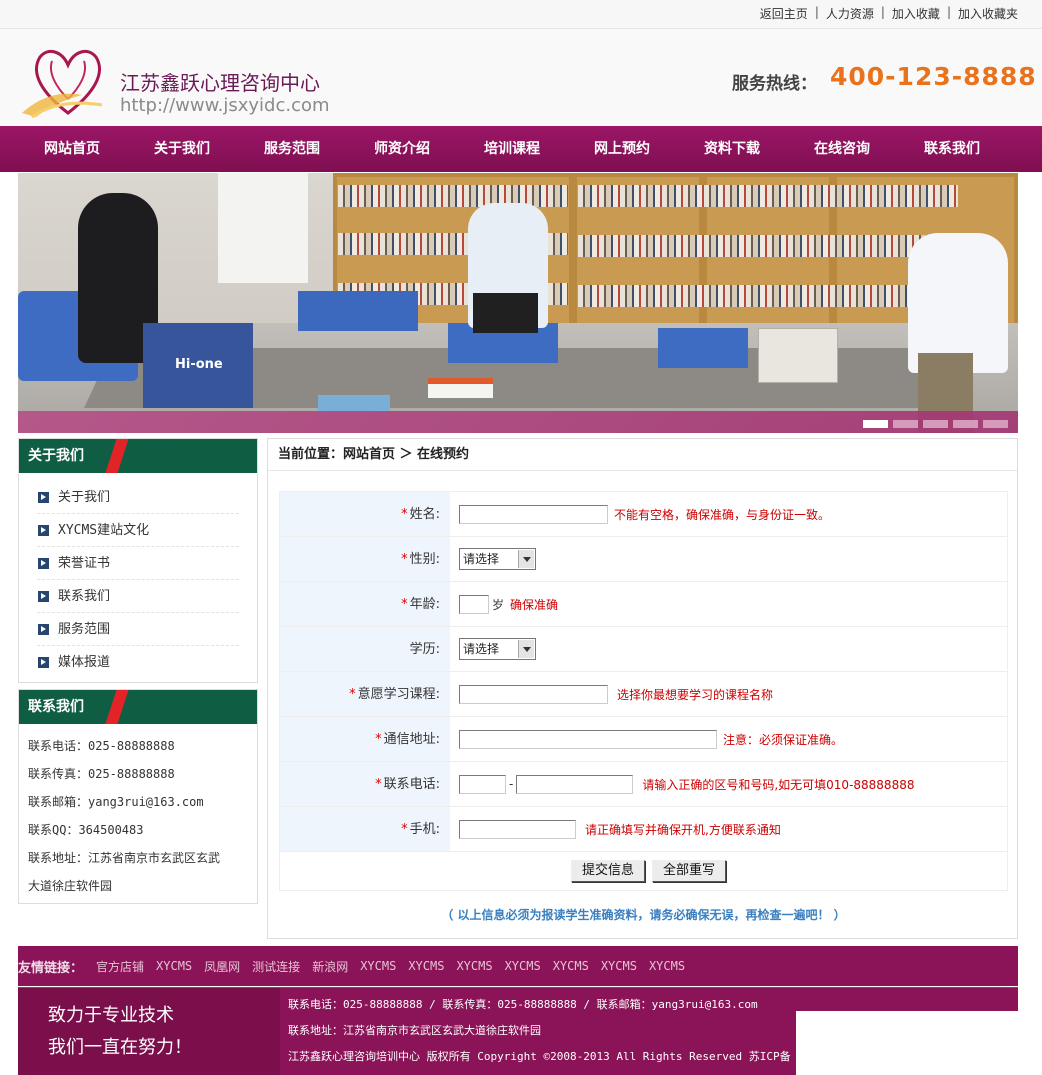 The width and height of the screenshot is (1042, 1075). I want to click on friend-links-label: 友情链接：, so click(51, 968).